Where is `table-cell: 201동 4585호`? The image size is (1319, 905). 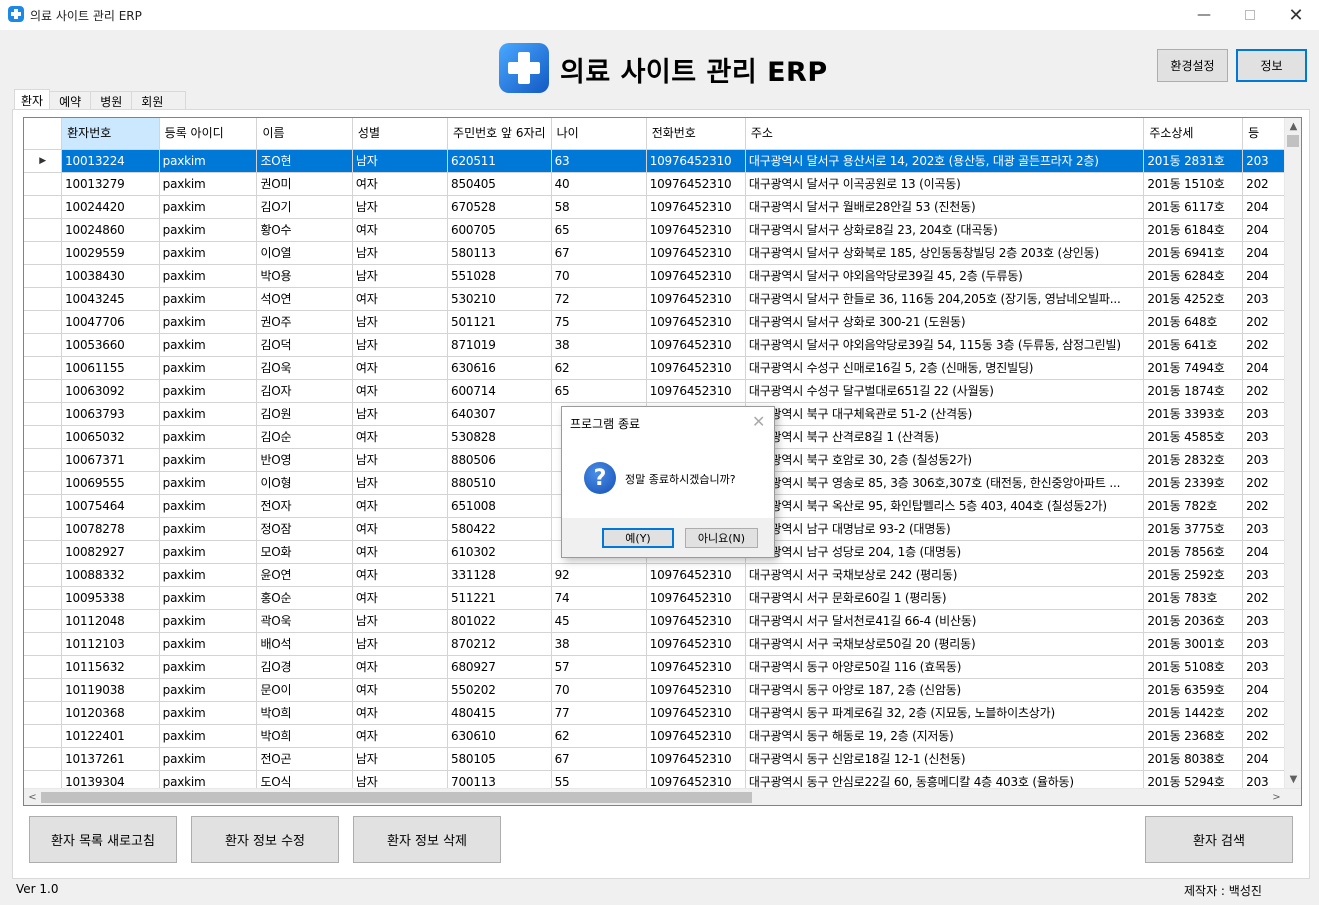
table-cell: 201동 4585호 is located at coordinates (1193, 437).